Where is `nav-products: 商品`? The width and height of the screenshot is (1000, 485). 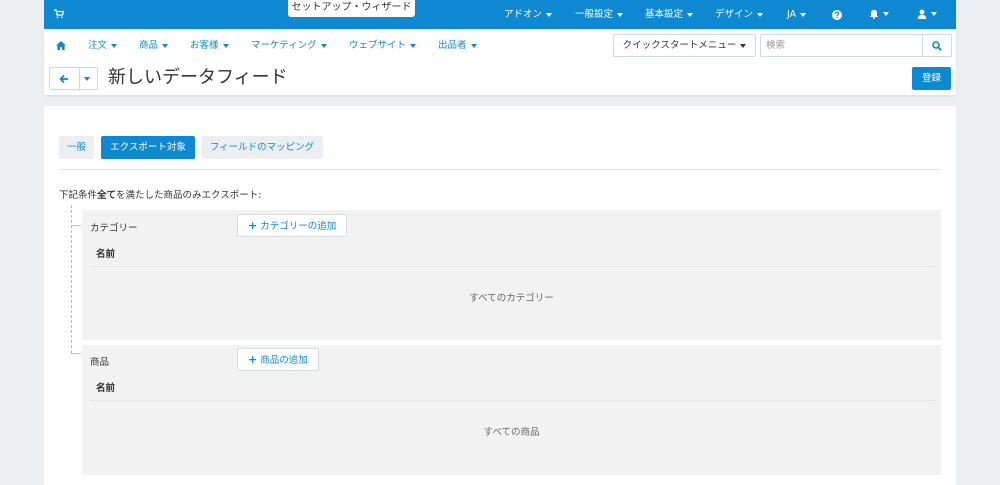 nav-products: 商品 is located at coordinates (154, 46).